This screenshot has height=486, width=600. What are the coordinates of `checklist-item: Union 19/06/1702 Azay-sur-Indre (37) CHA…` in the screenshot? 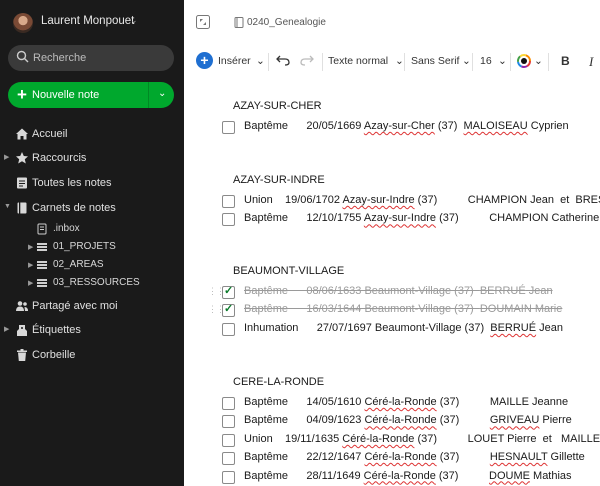 It's located at (411, 202).